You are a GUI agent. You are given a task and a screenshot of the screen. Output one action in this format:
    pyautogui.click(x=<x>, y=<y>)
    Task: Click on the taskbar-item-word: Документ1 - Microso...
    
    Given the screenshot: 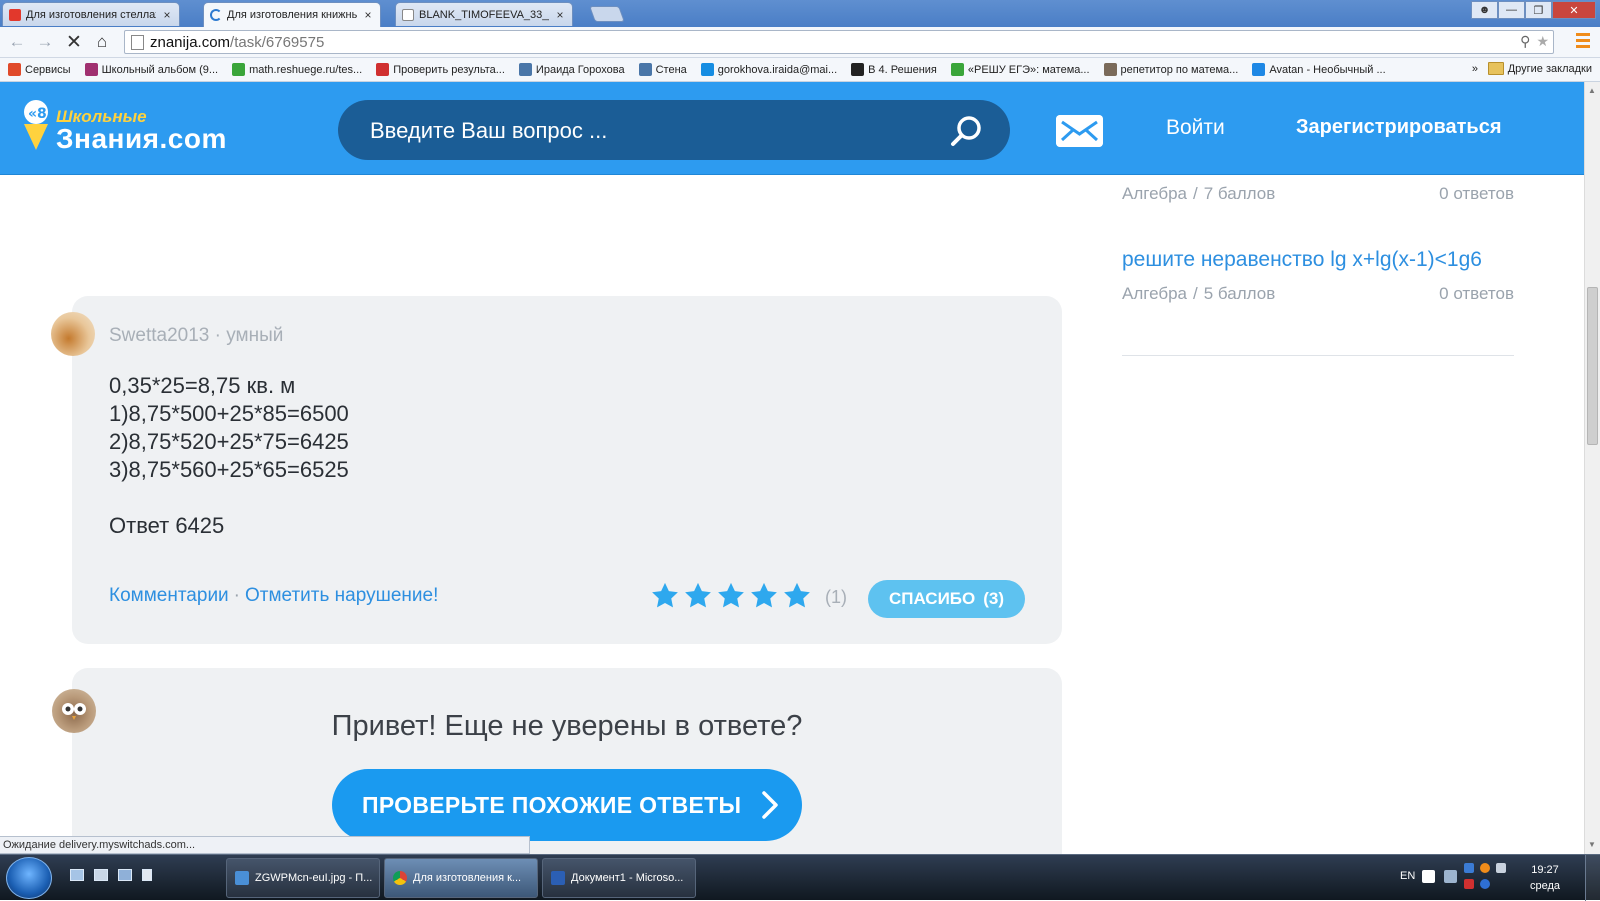 What is the action you would take?
    pyautogui.click(x=619, y=878)
    